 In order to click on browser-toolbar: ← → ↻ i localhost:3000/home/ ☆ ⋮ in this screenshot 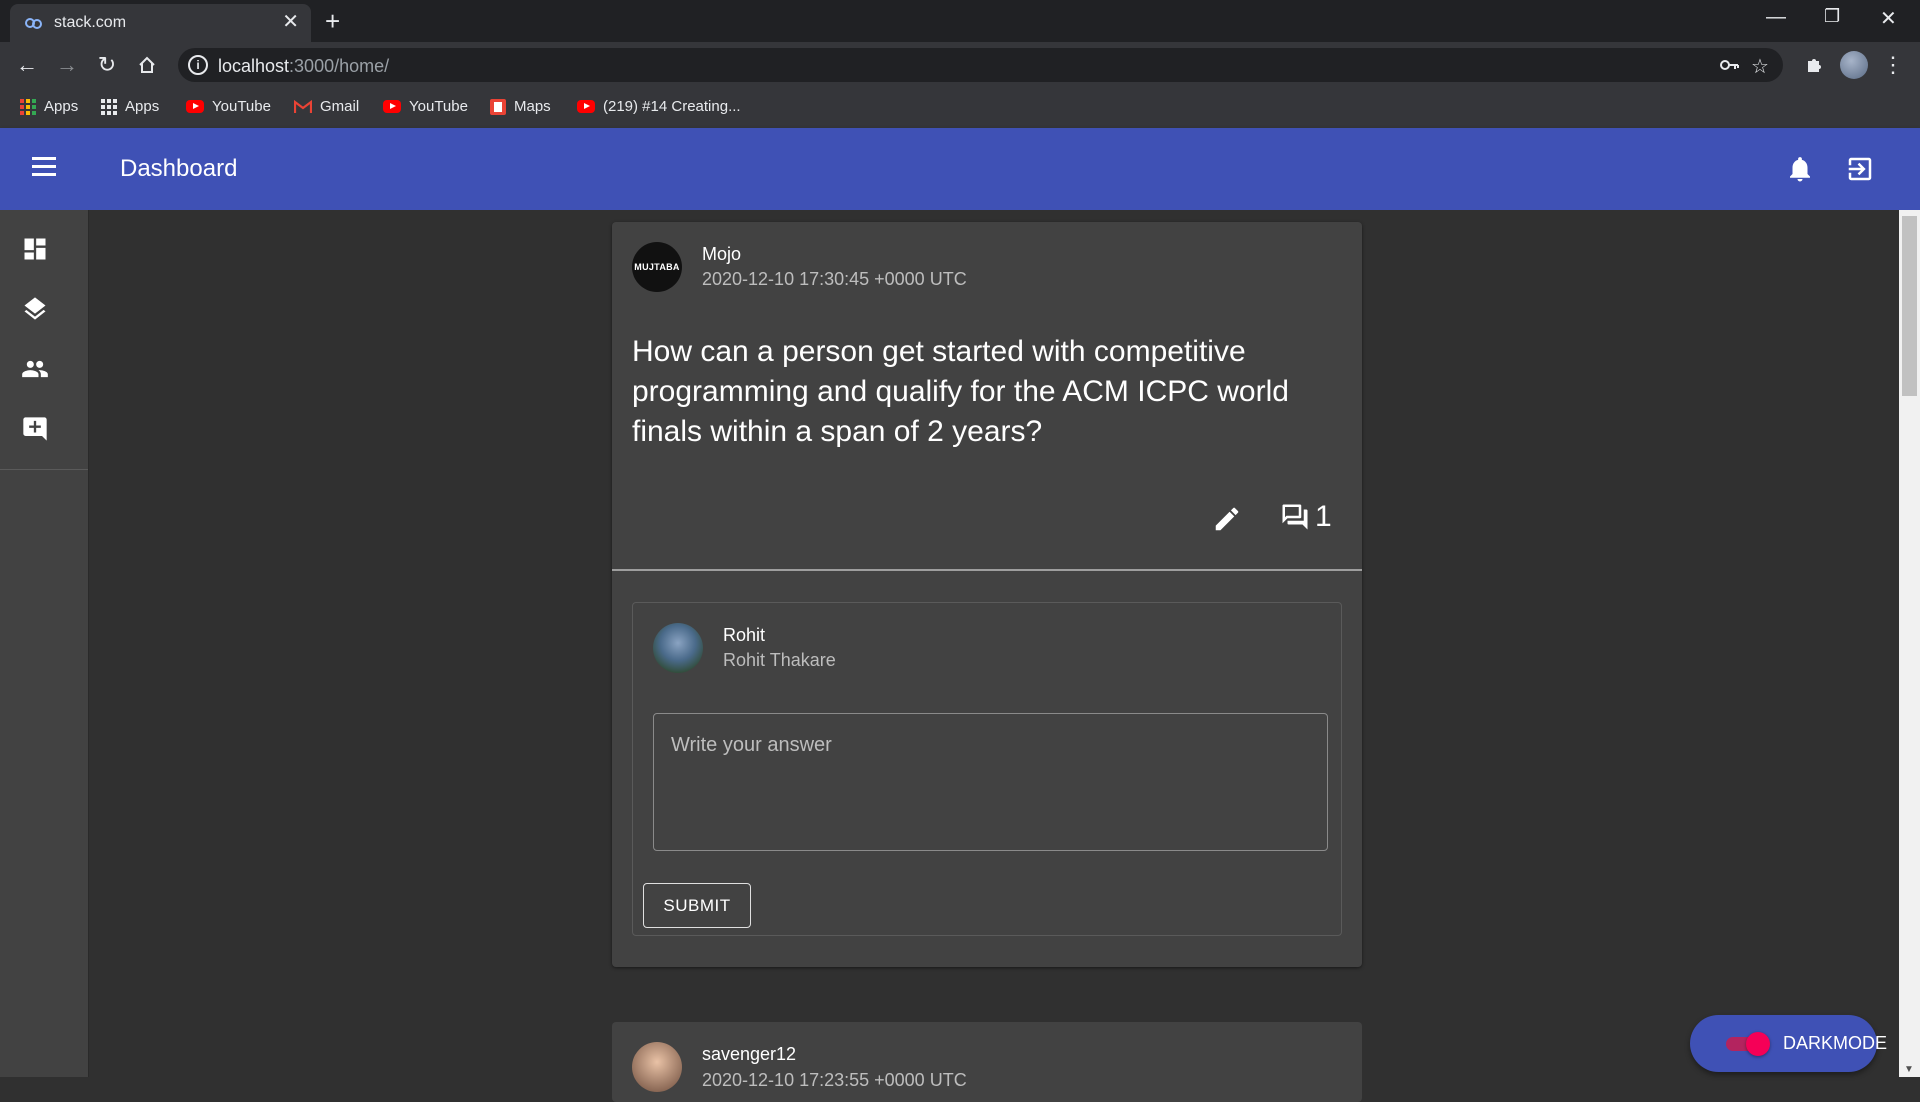, I will do `click(960, 65)`.